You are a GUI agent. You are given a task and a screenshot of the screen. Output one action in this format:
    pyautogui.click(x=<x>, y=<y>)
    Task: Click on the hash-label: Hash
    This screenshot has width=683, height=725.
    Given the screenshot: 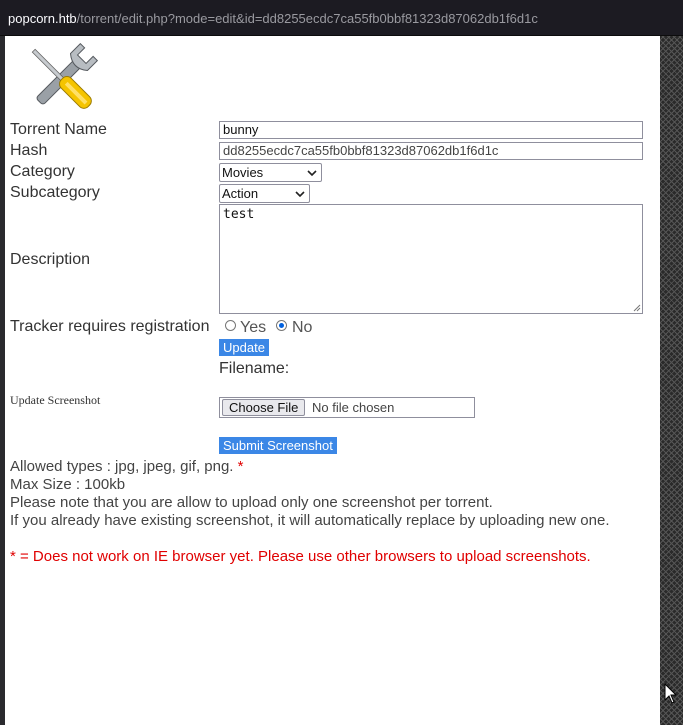 What is the action you would take?
    pyautogui.click(x=29, y=150)
    